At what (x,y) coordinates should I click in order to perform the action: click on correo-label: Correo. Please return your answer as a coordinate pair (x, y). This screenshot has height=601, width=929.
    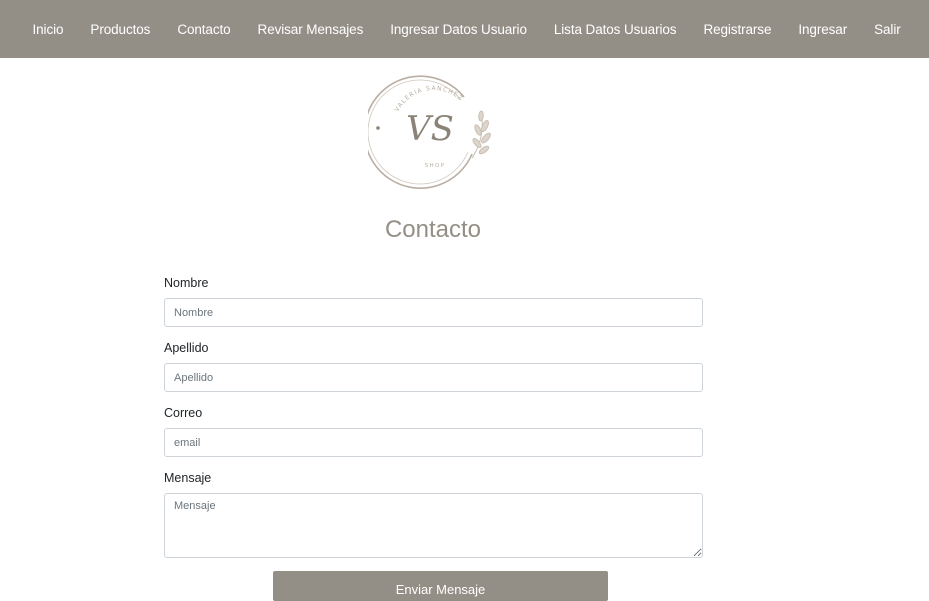
    Looking at the image, I should click on (183, 413).